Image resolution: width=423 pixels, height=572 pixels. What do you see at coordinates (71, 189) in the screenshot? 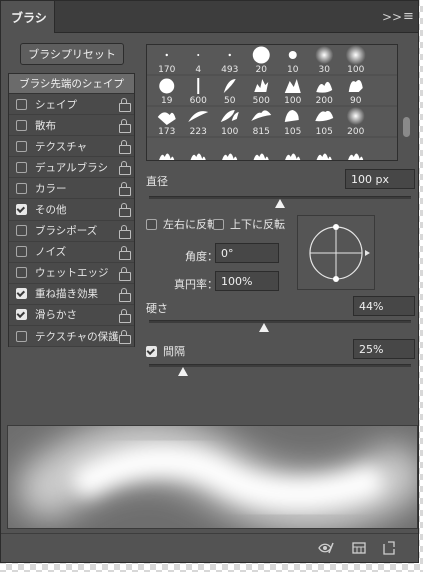
I see `sidebar-item: カラー` at bounding box center [71, 189].